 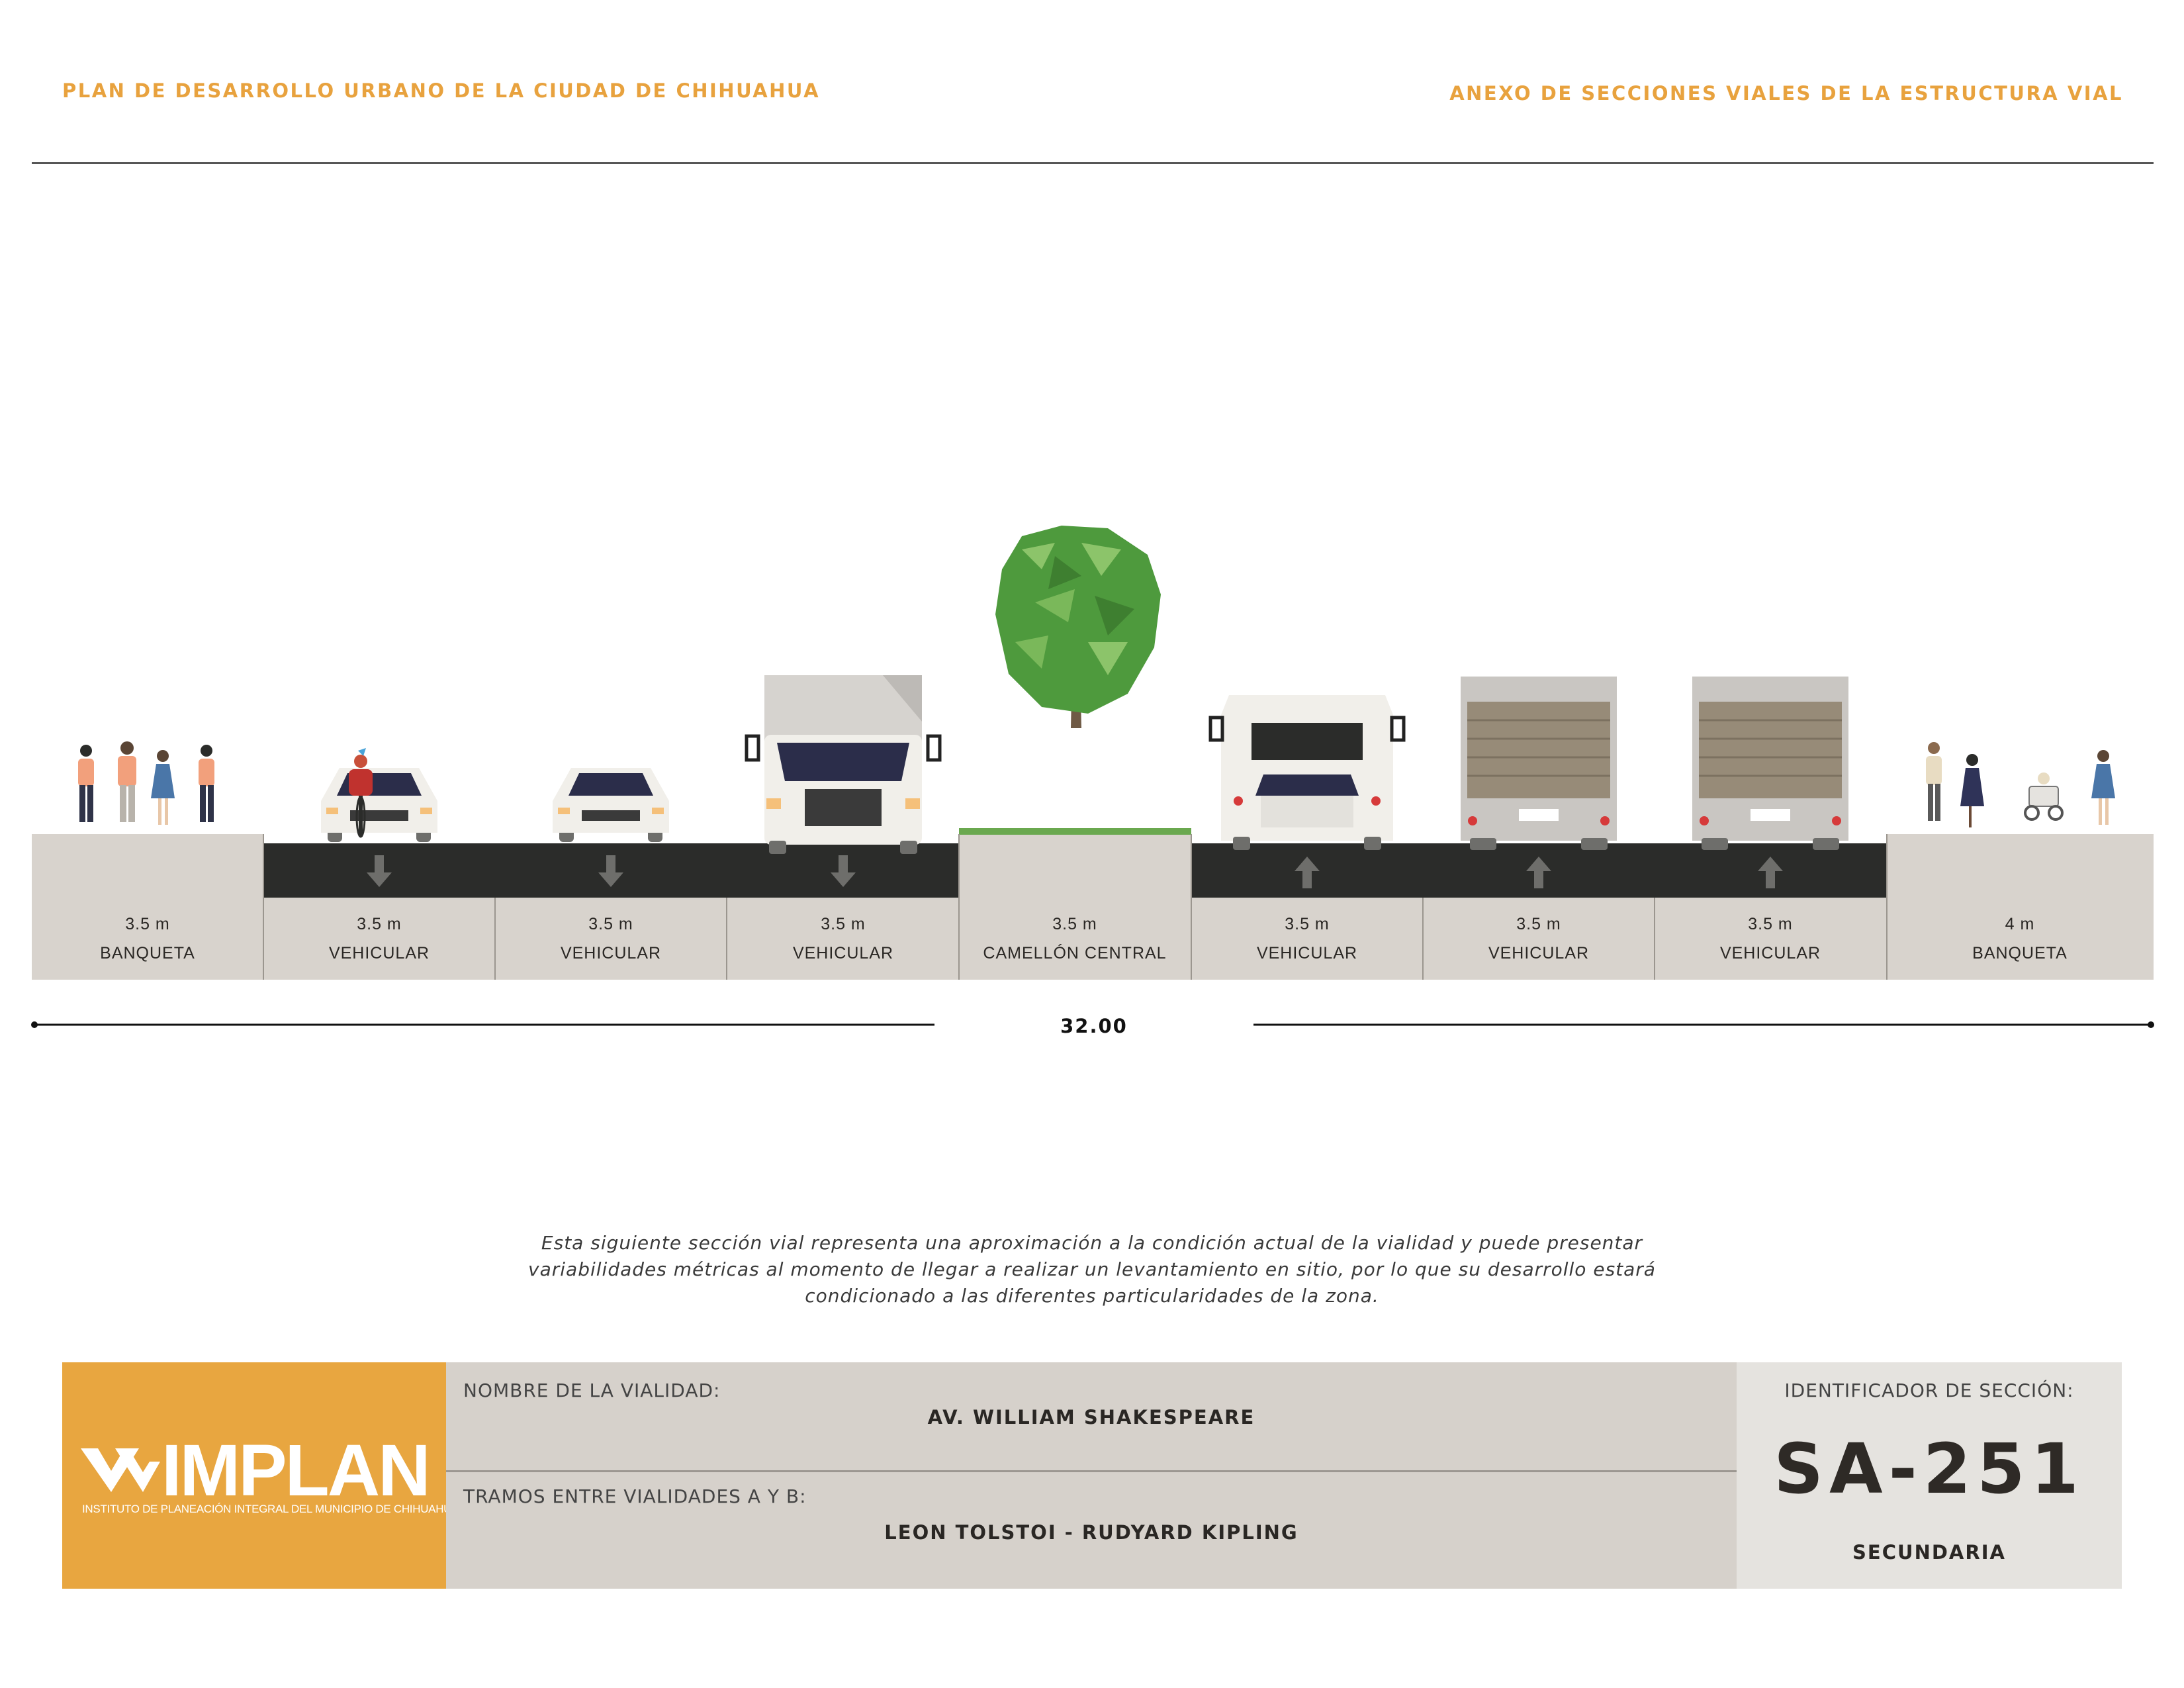 I want to click on section-classification: SECUNDARIA, so click(x=1929, y=1552).